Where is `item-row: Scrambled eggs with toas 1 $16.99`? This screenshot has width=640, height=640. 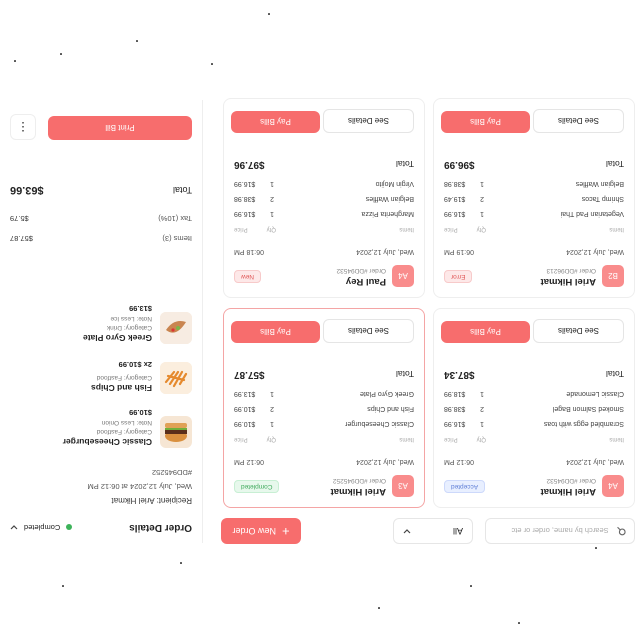 item-row: Scrambled eggs with toas 1 $16.99 is located at coordinates (534, 420).